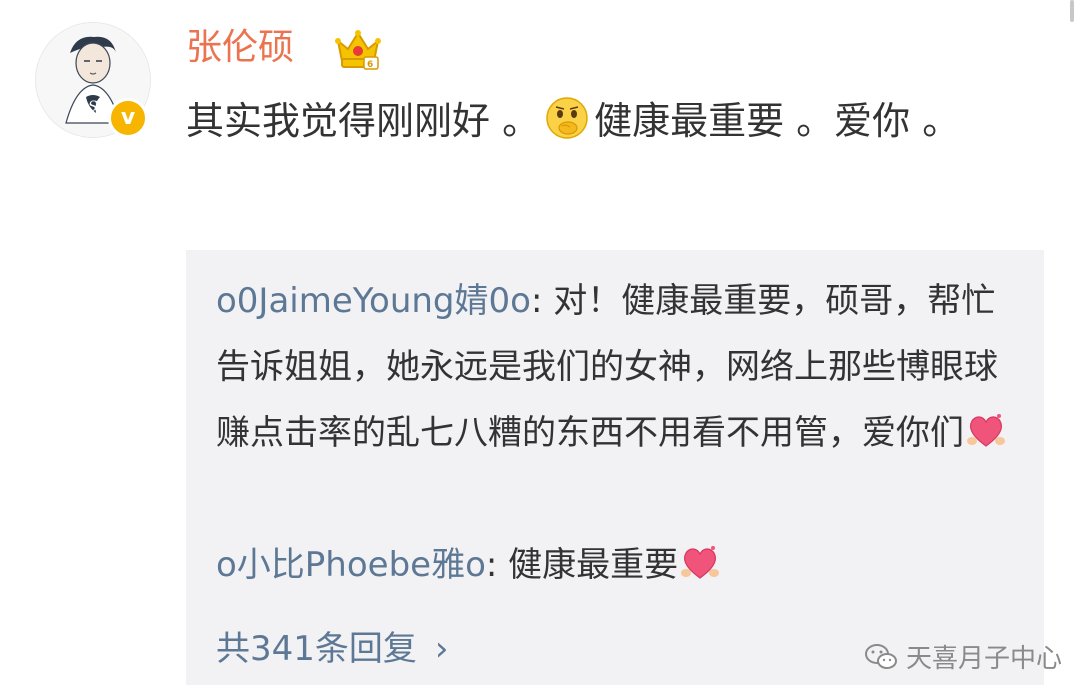 Image resolution: width=1080 pixels, height=685 pixels. Describe the element at coordinates (240, 48) in the screenshot. I see `post-username: 张伦硕` at that location.